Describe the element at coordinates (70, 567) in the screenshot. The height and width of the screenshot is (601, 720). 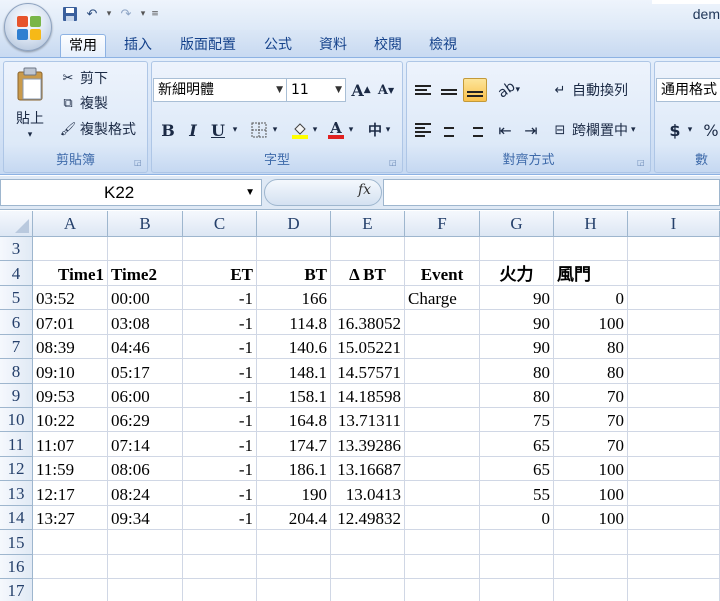
I see `cell-a16` at that location.